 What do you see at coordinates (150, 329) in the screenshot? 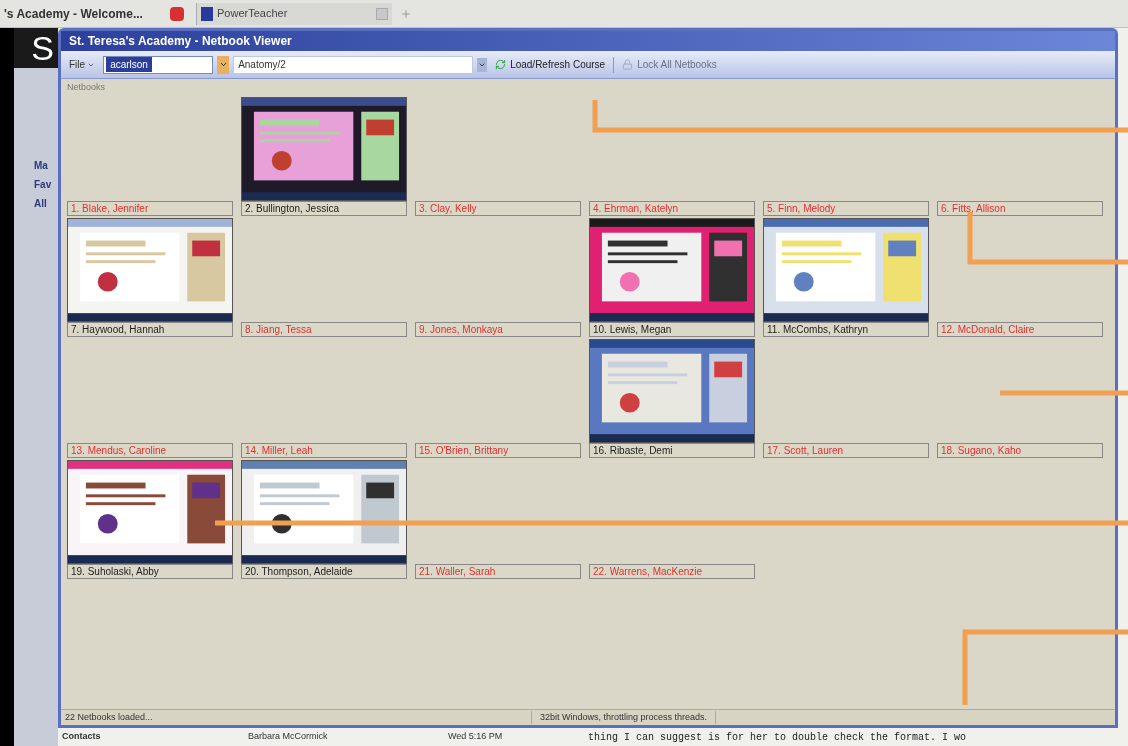
I see `netbook-label: 7. Haywood, Hannah` at bounding box center [150, 329].